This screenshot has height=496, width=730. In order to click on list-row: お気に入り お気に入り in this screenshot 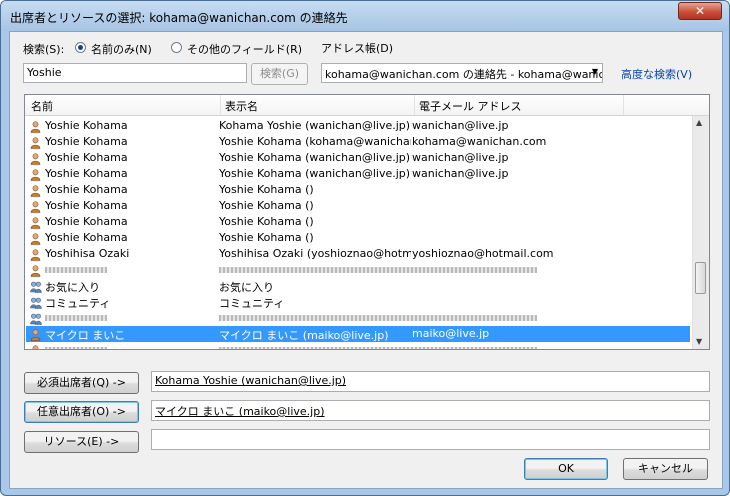, I will do `click(358, 286)`.